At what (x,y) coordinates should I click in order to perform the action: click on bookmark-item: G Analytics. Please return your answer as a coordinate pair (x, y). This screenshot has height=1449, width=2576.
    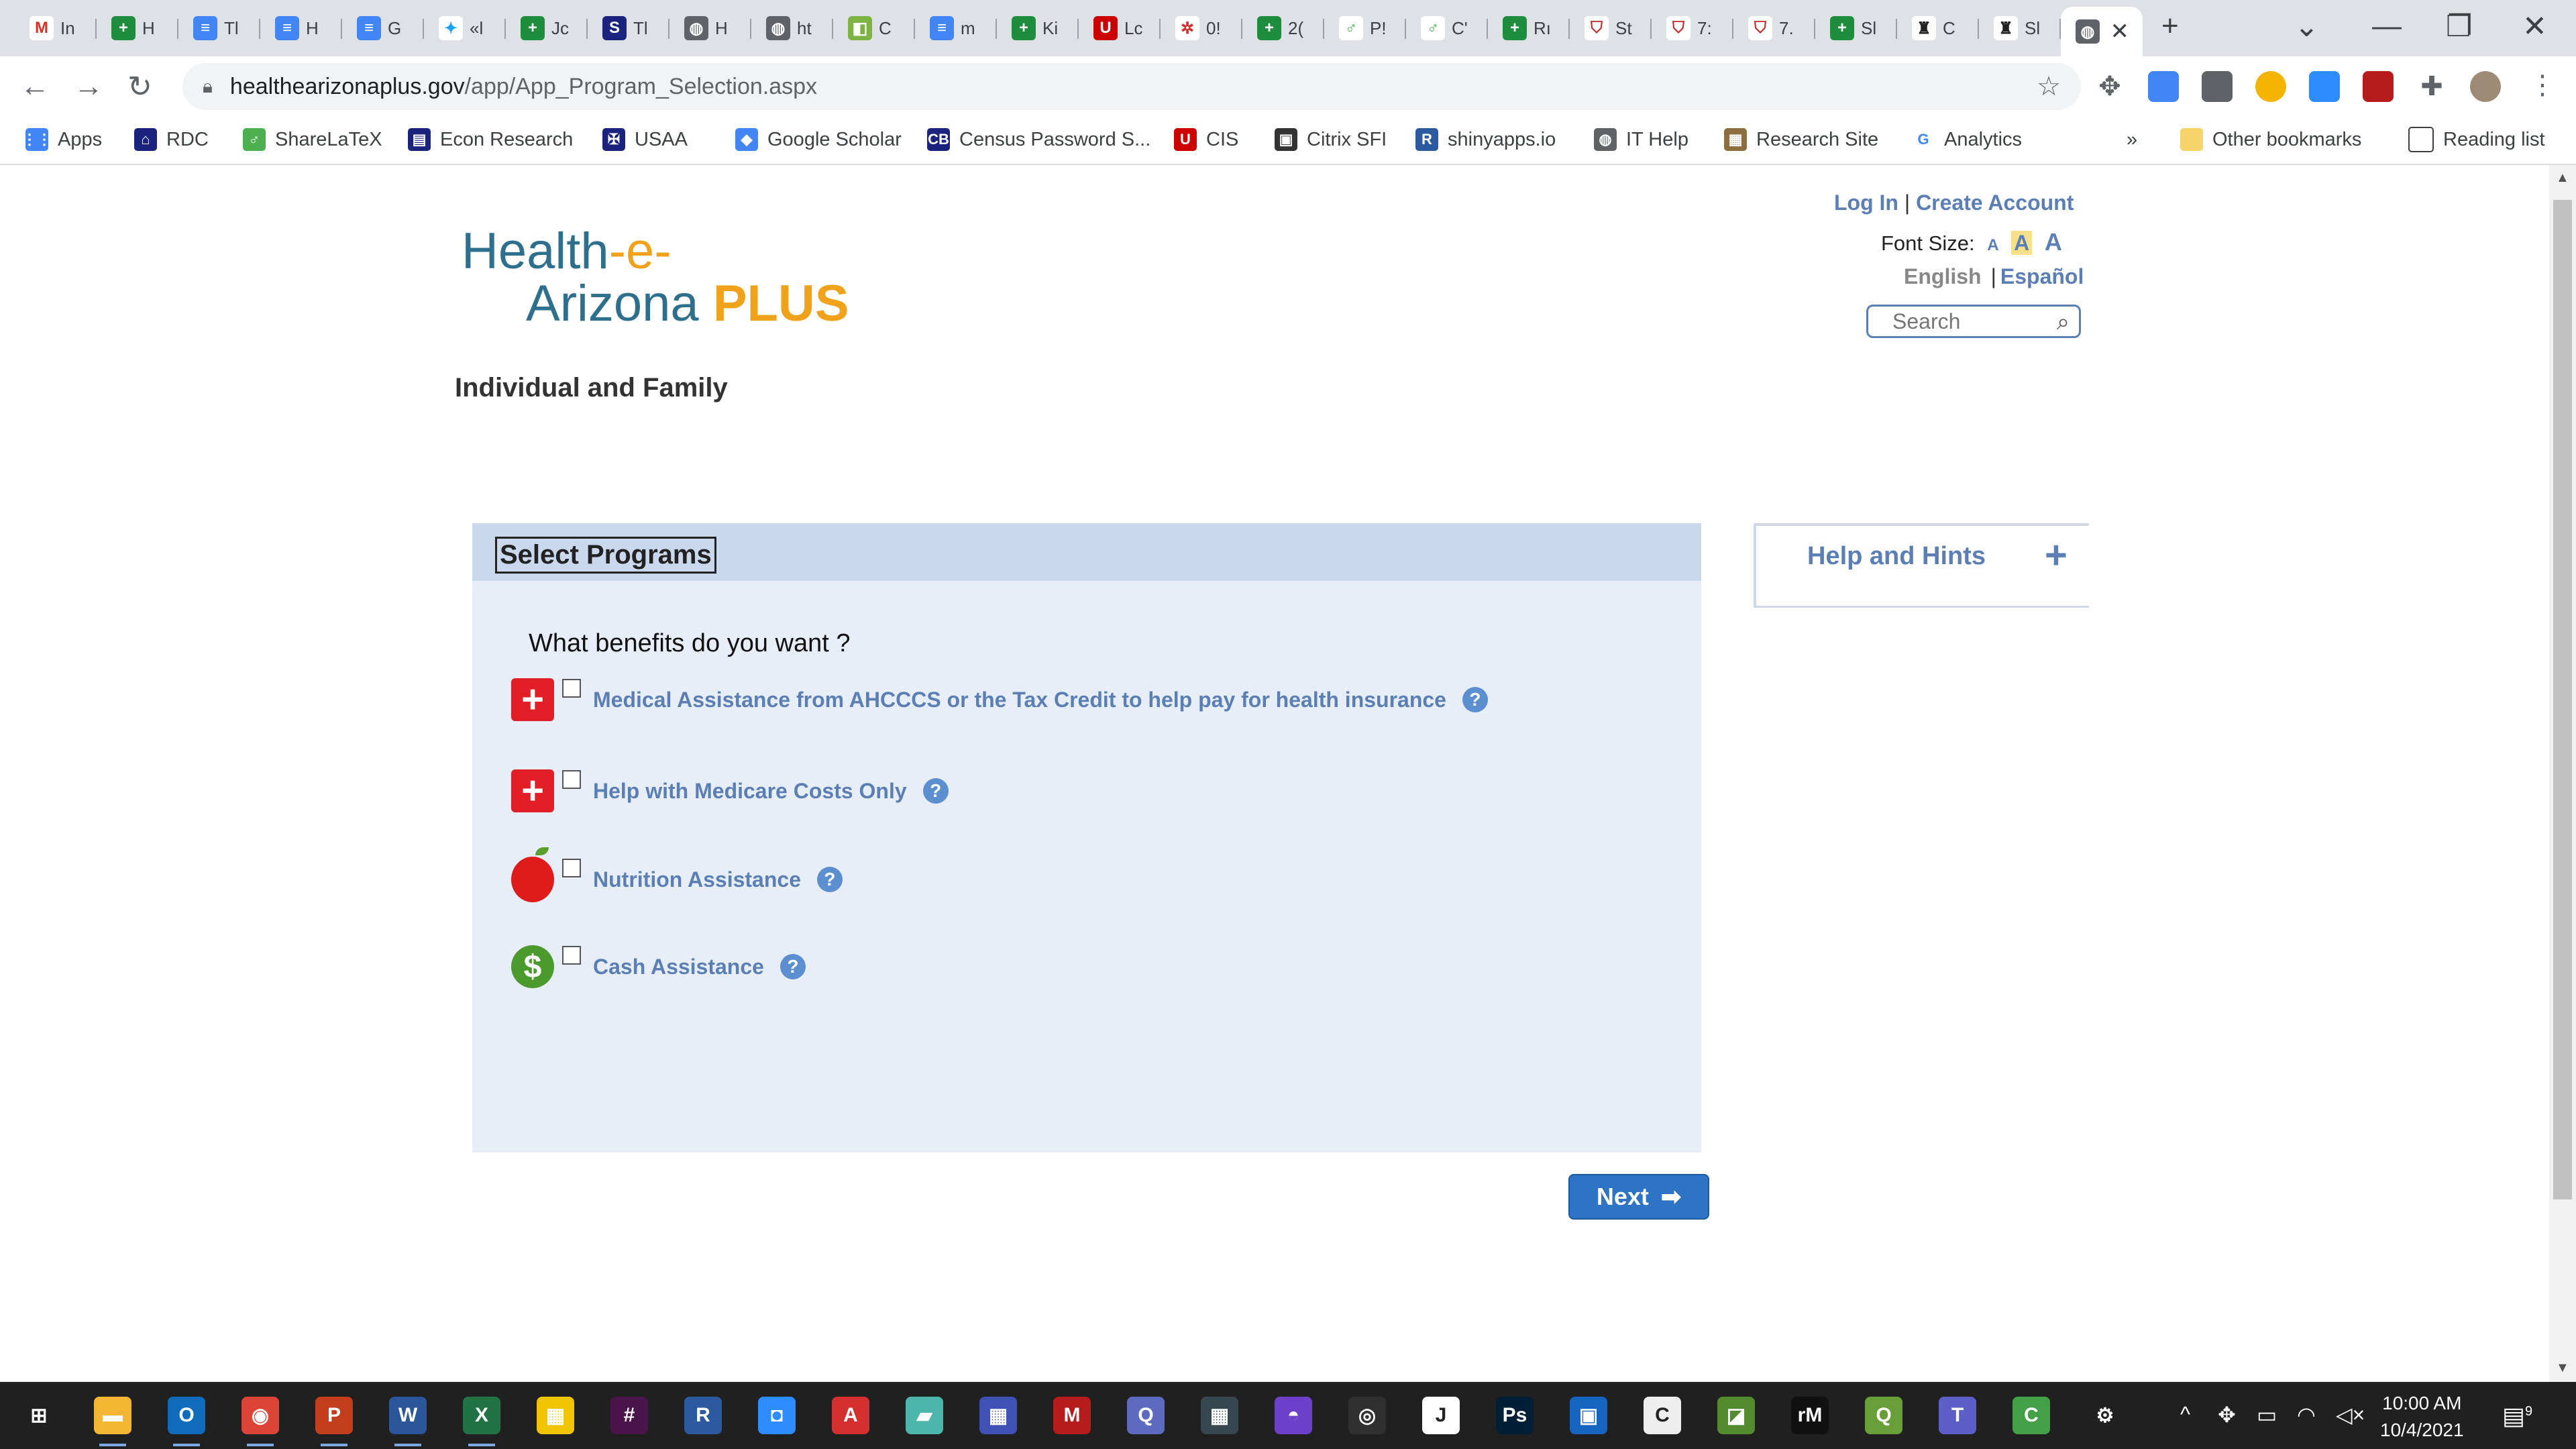
    Looking at the image, I should click on (1967, 139).